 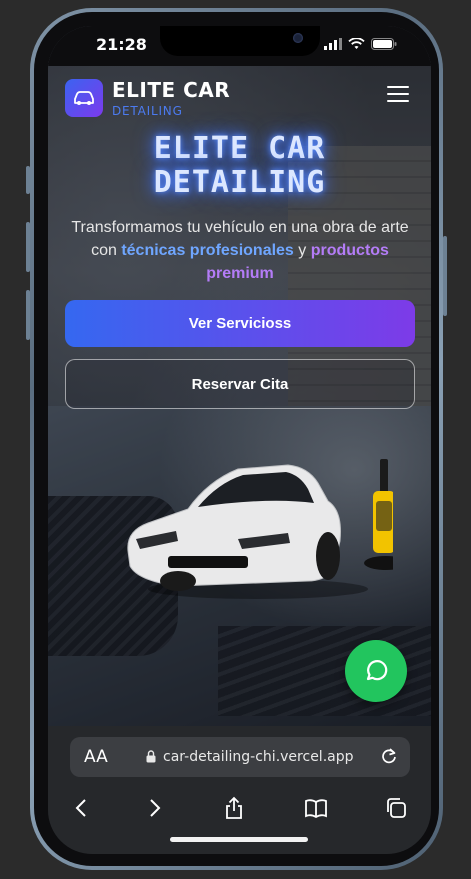 I want to click on logo, so click(x=84, y=98).